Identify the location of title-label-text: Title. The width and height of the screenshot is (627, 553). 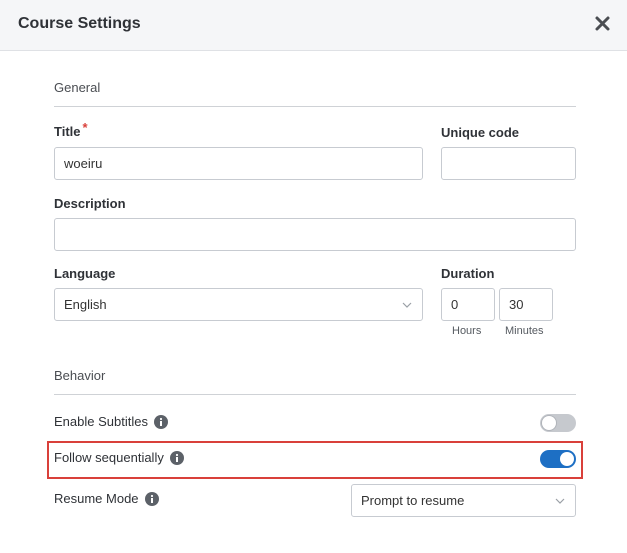
(67, 131).